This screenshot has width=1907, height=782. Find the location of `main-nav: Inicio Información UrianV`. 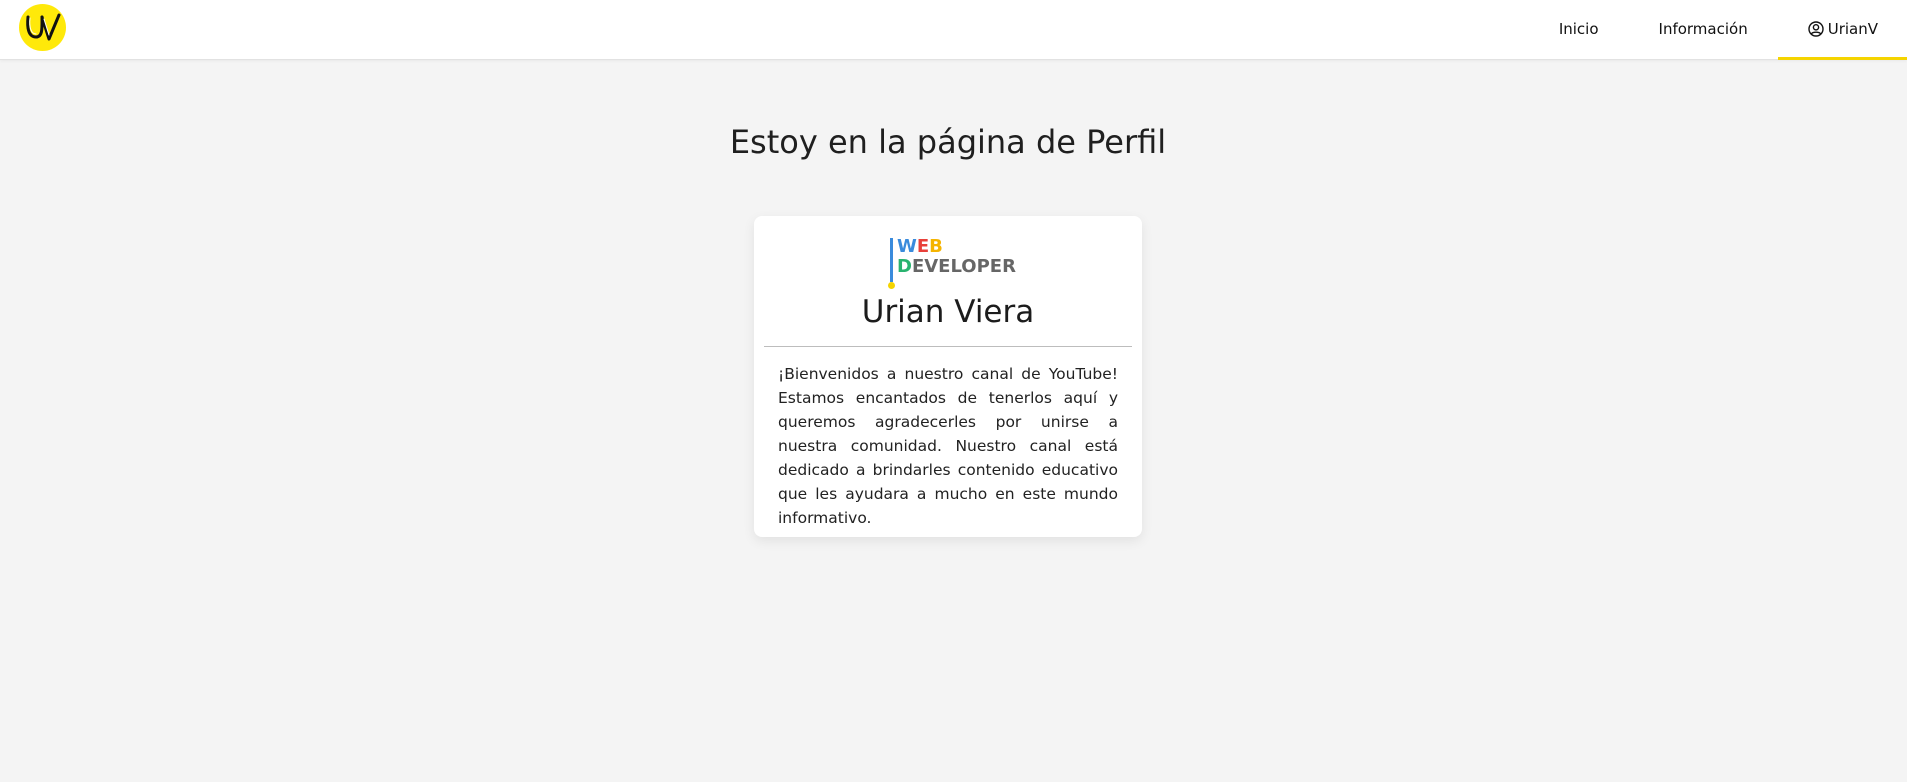

main-nav: Inicio Información UrianV is located at coordinates (1718, 30).